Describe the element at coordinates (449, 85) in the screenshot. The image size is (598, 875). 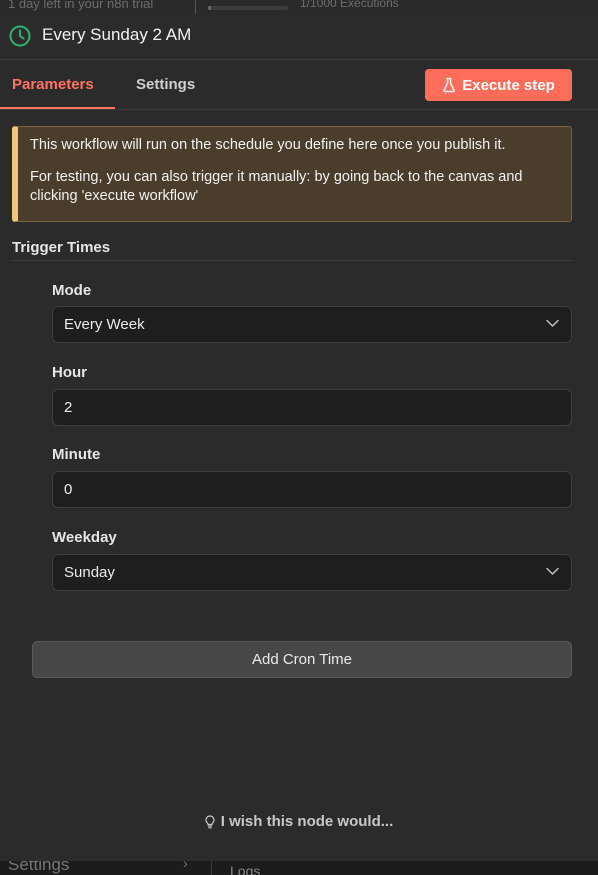
I see `flask-icon` at that location.